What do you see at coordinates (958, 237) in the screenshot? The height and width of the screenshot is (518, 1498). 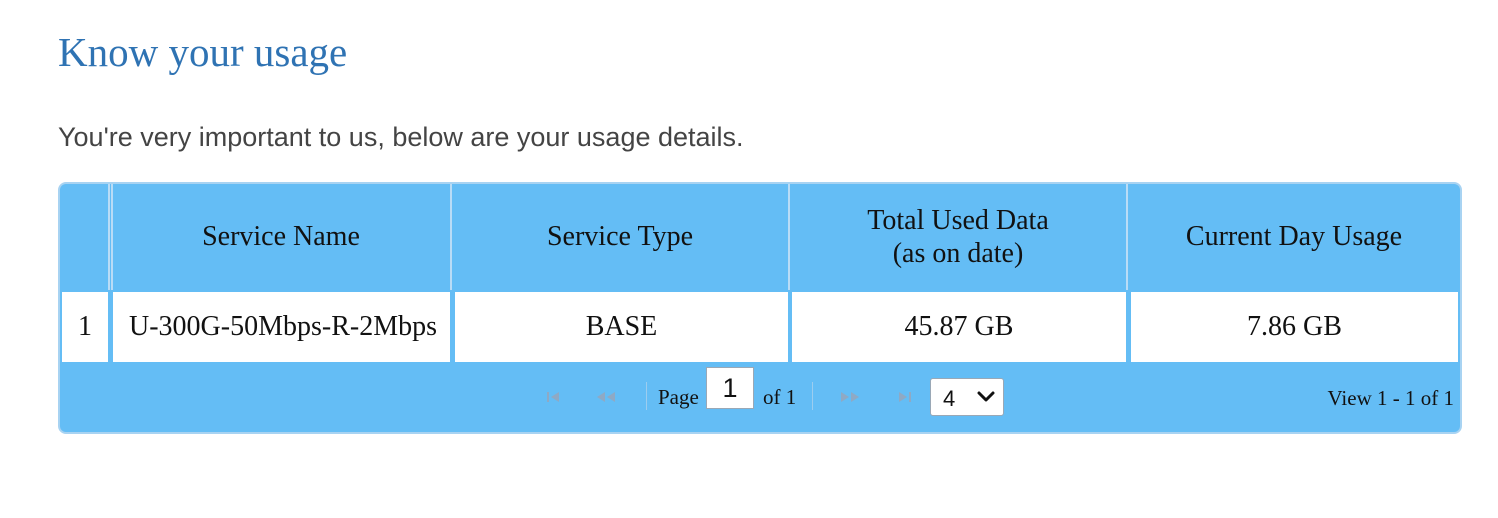 I see `column-header-total-used-data: Total Used Data (as on date)` at bounding box center [958, 237].